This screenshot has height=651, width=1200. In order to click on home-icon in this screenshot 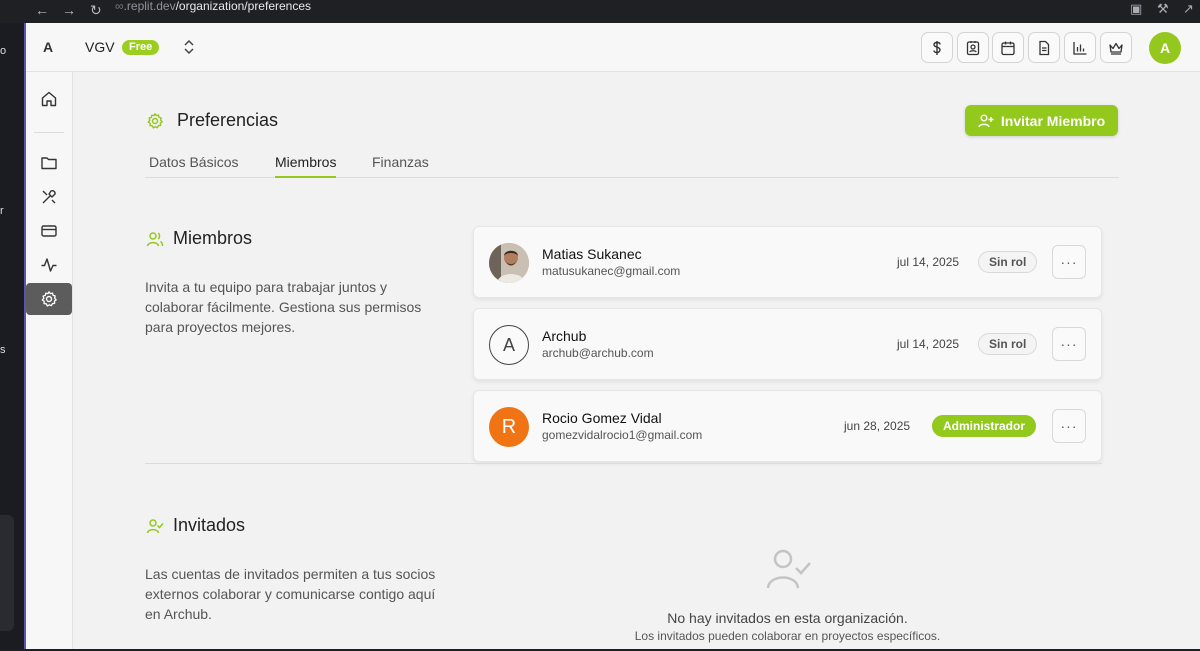, I will do `click(49, 99)`.